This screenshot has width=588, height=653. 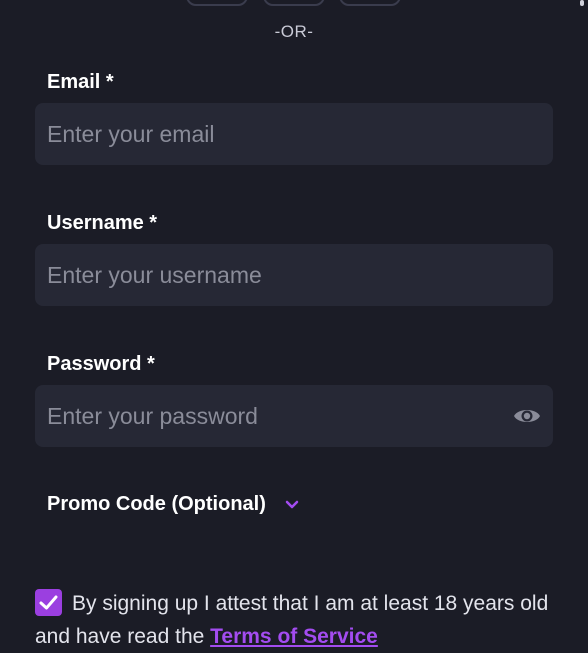 What do you see at coordinates (277, 275) in the screenshot?
I see `username-field` at bounding box center [277, 275].